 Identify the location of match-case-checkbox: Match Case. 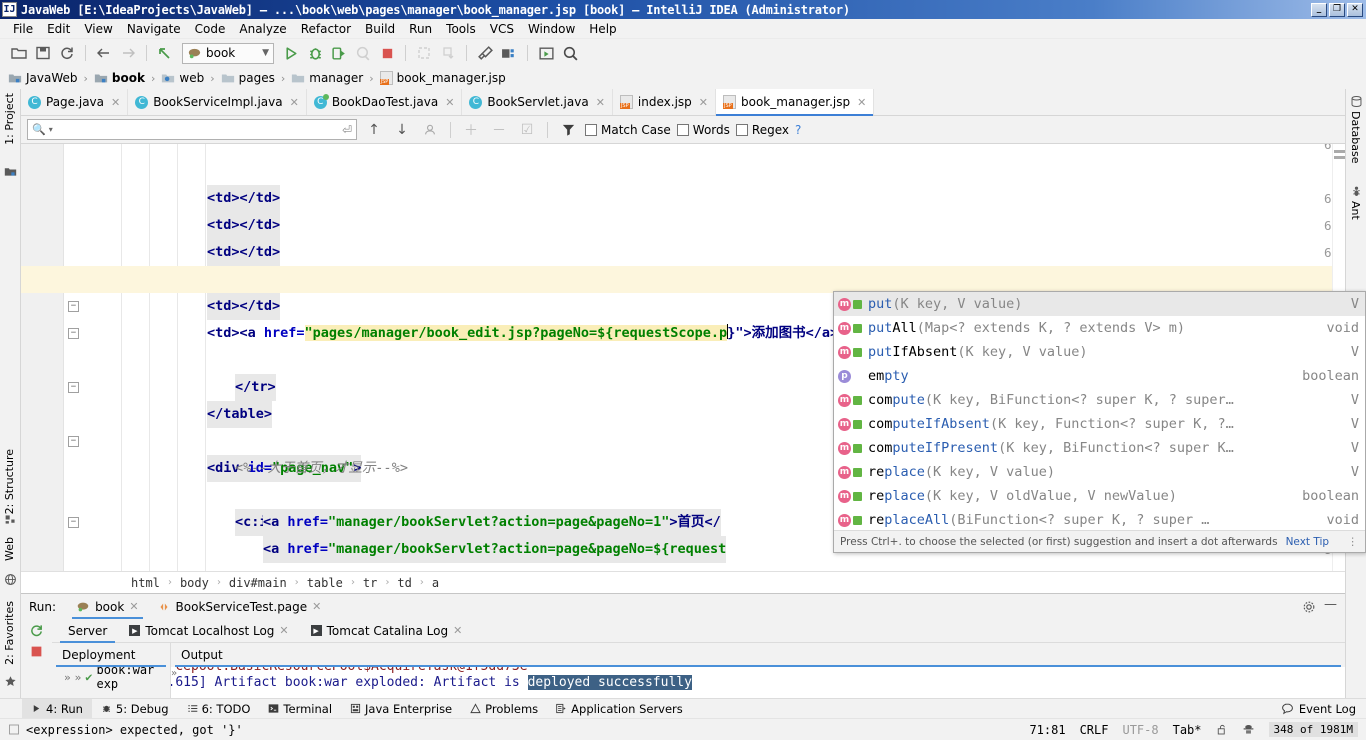
(628, 130).